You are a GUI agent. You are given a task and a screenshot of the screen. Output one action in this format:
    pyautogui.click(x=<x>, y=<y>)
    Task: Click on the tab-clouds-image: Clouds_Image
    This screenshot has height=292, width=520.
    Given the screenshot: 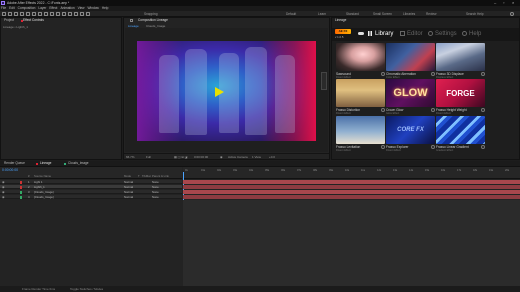 What is the action you would take?
    pyautogui.click(x=78, y=163)
    